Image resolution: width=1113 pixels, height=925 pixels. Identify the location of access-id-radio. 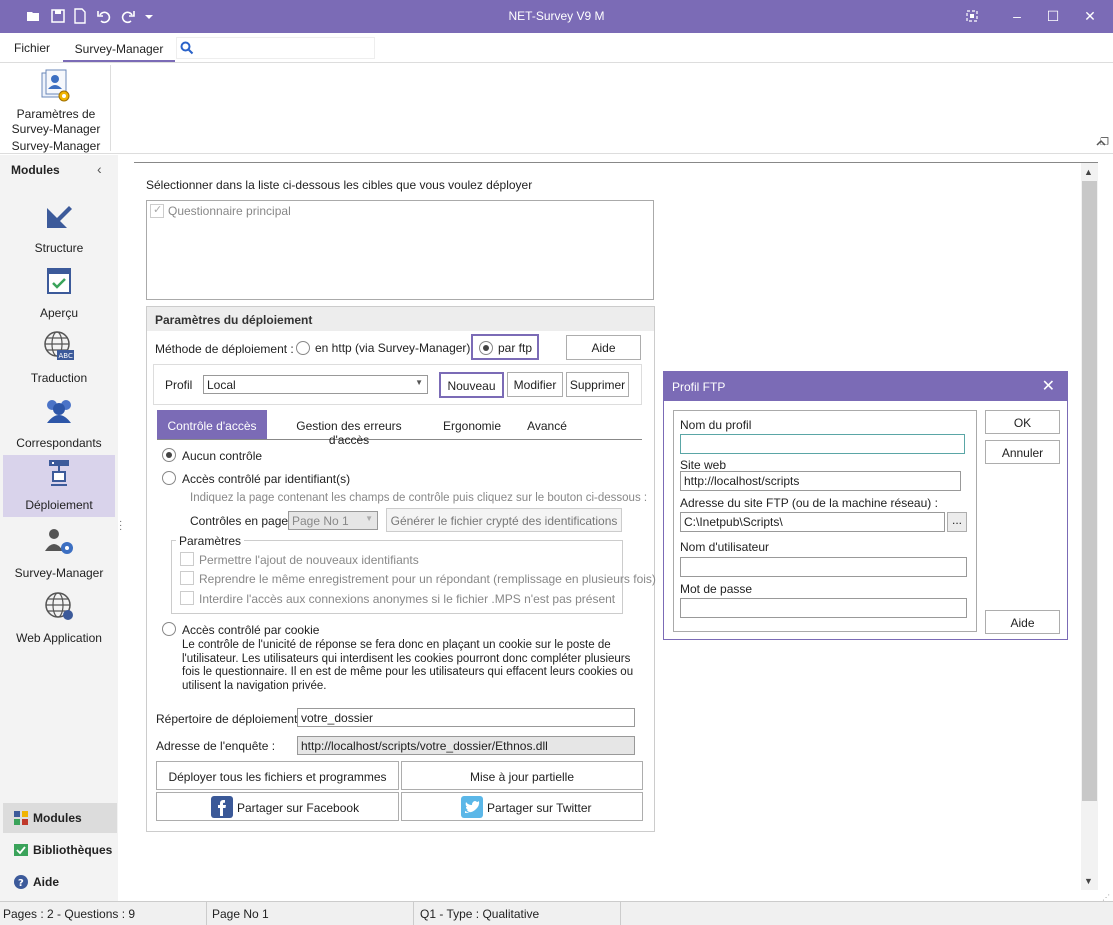
(169, 478).